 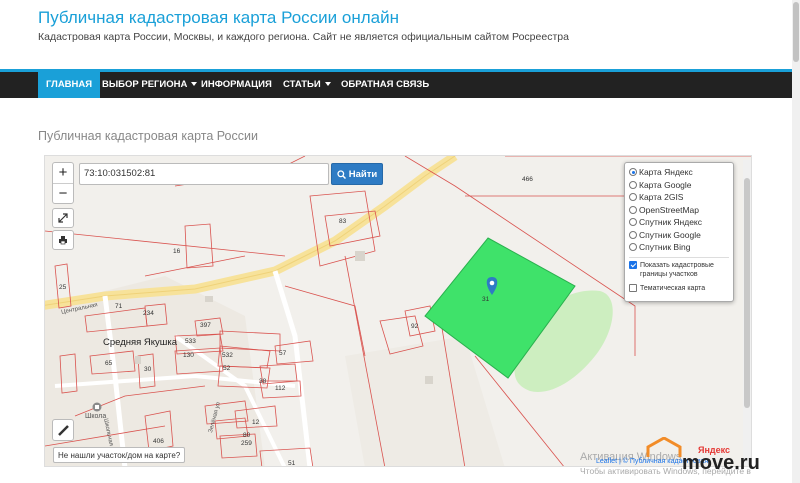 What do you see at coordinates (661, 197) in the screenshot?
I see `layer-label: Карта 2GIS` at bounding box center [661, 197].